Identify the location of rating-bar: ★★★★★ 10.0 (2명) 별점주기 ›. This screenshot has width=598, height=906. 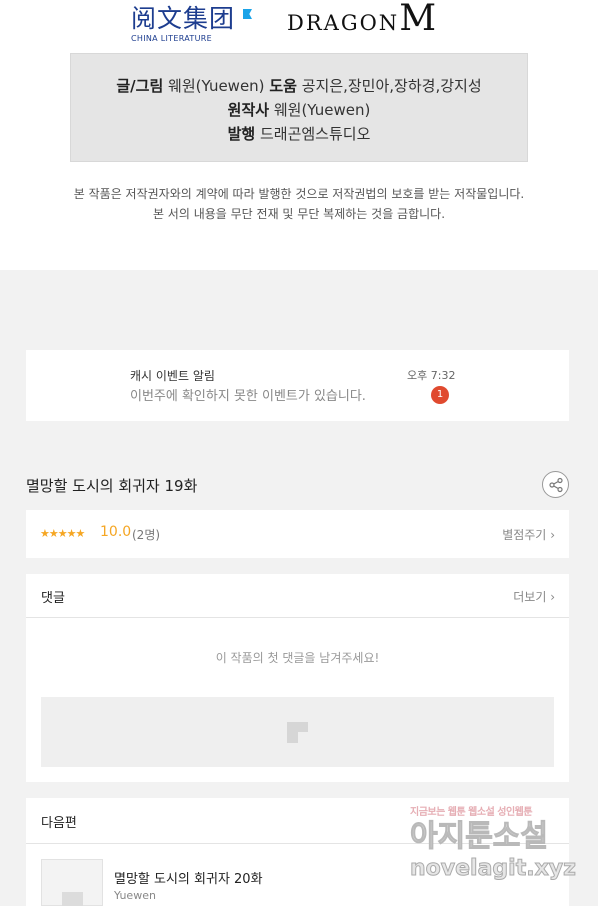
(297, 534).